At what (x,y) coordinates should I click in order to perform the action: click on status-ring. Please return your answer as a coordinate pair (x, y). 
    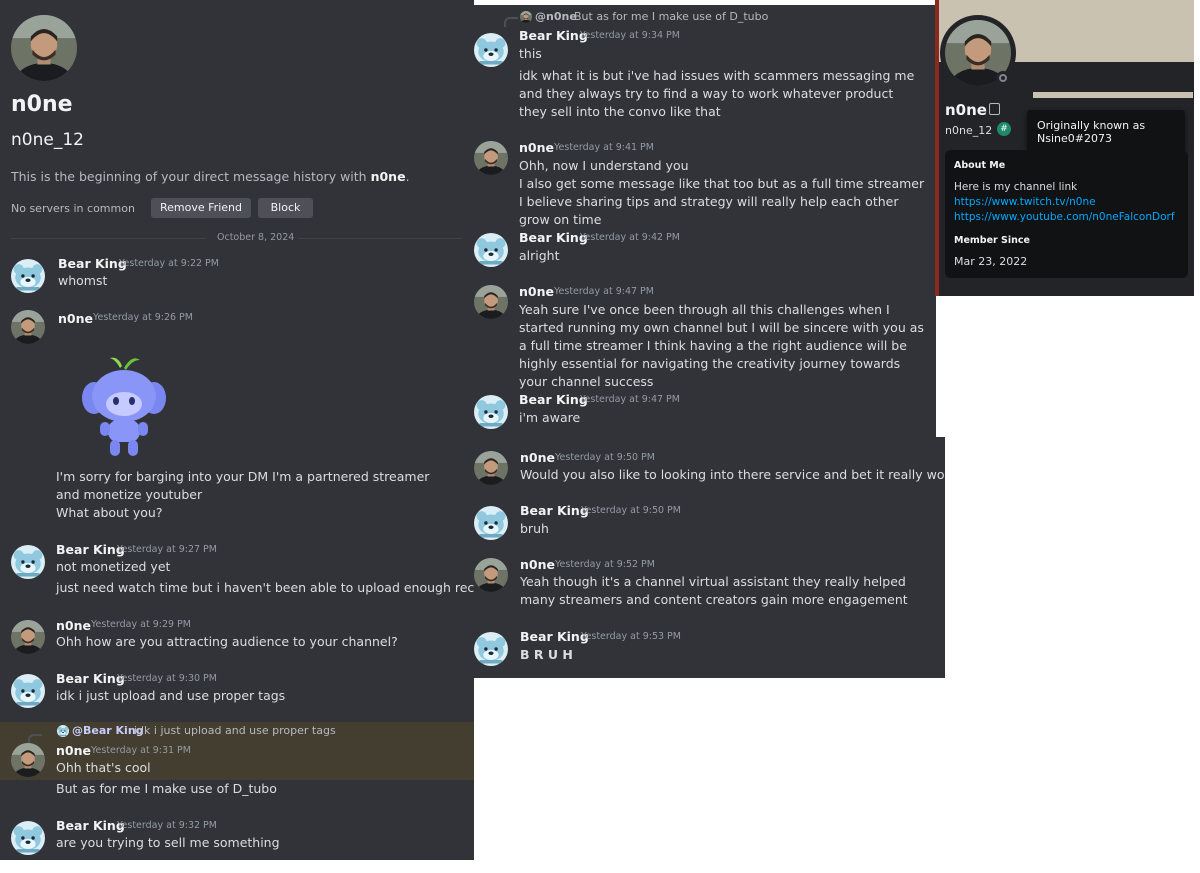
    Looking at the image, I should click on (1003, 78).